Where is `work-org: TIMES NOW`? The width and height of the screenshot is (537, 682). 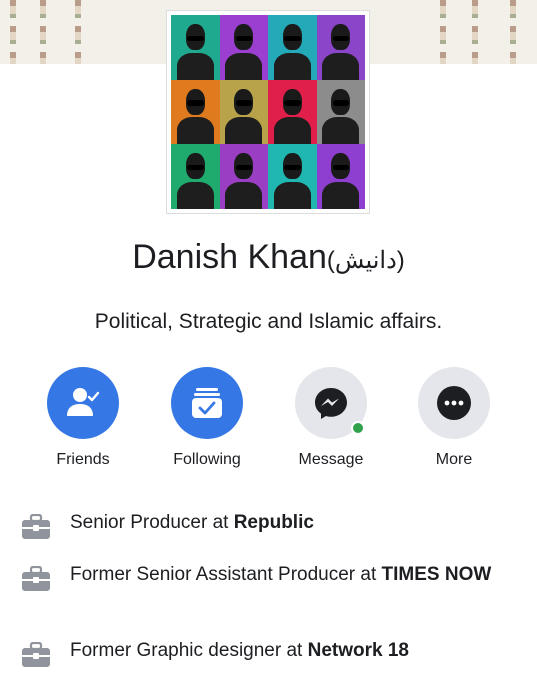
work-org: TIMES NOW is located at coordinates (437, 574).